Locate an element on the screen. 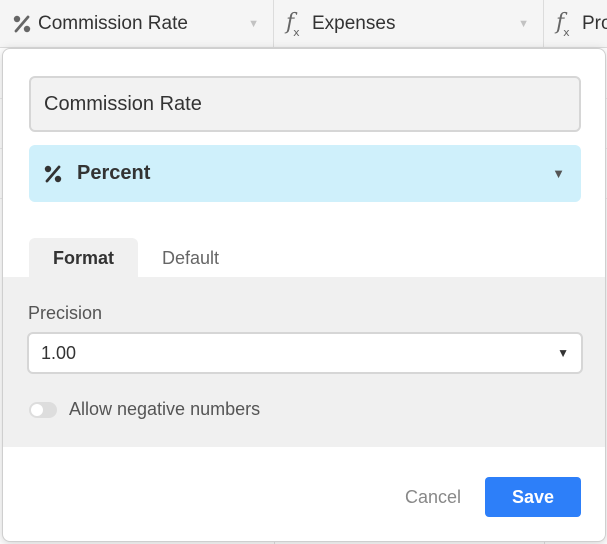  tab-default: Default is located at coordinates (190, 258).